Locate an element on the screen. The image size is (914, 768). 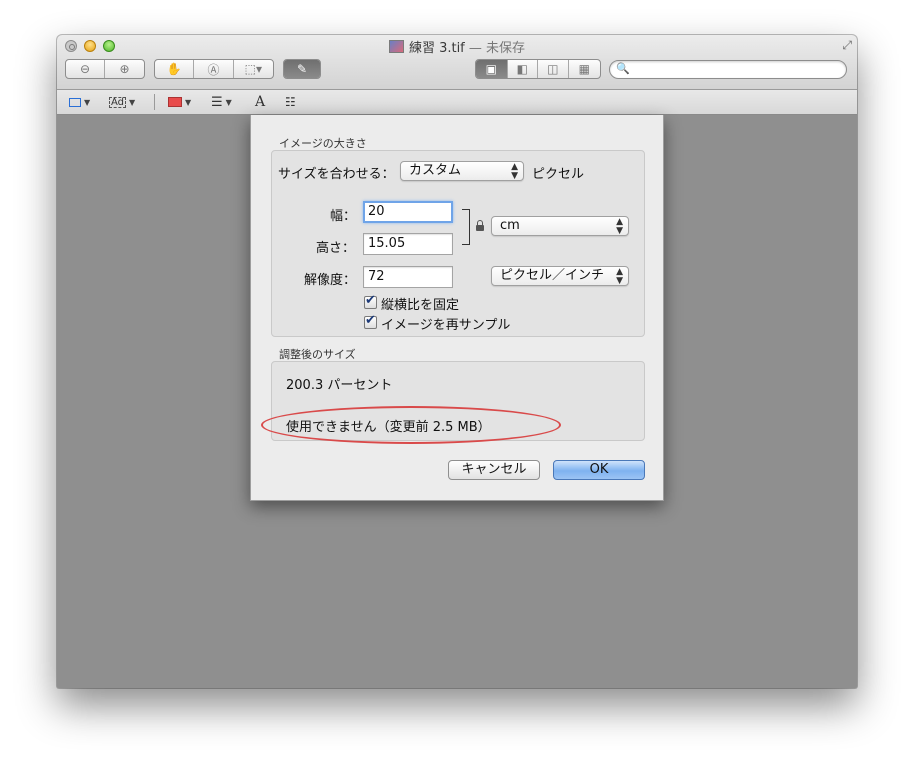
lock-icon is located at coordinates (480, 225).